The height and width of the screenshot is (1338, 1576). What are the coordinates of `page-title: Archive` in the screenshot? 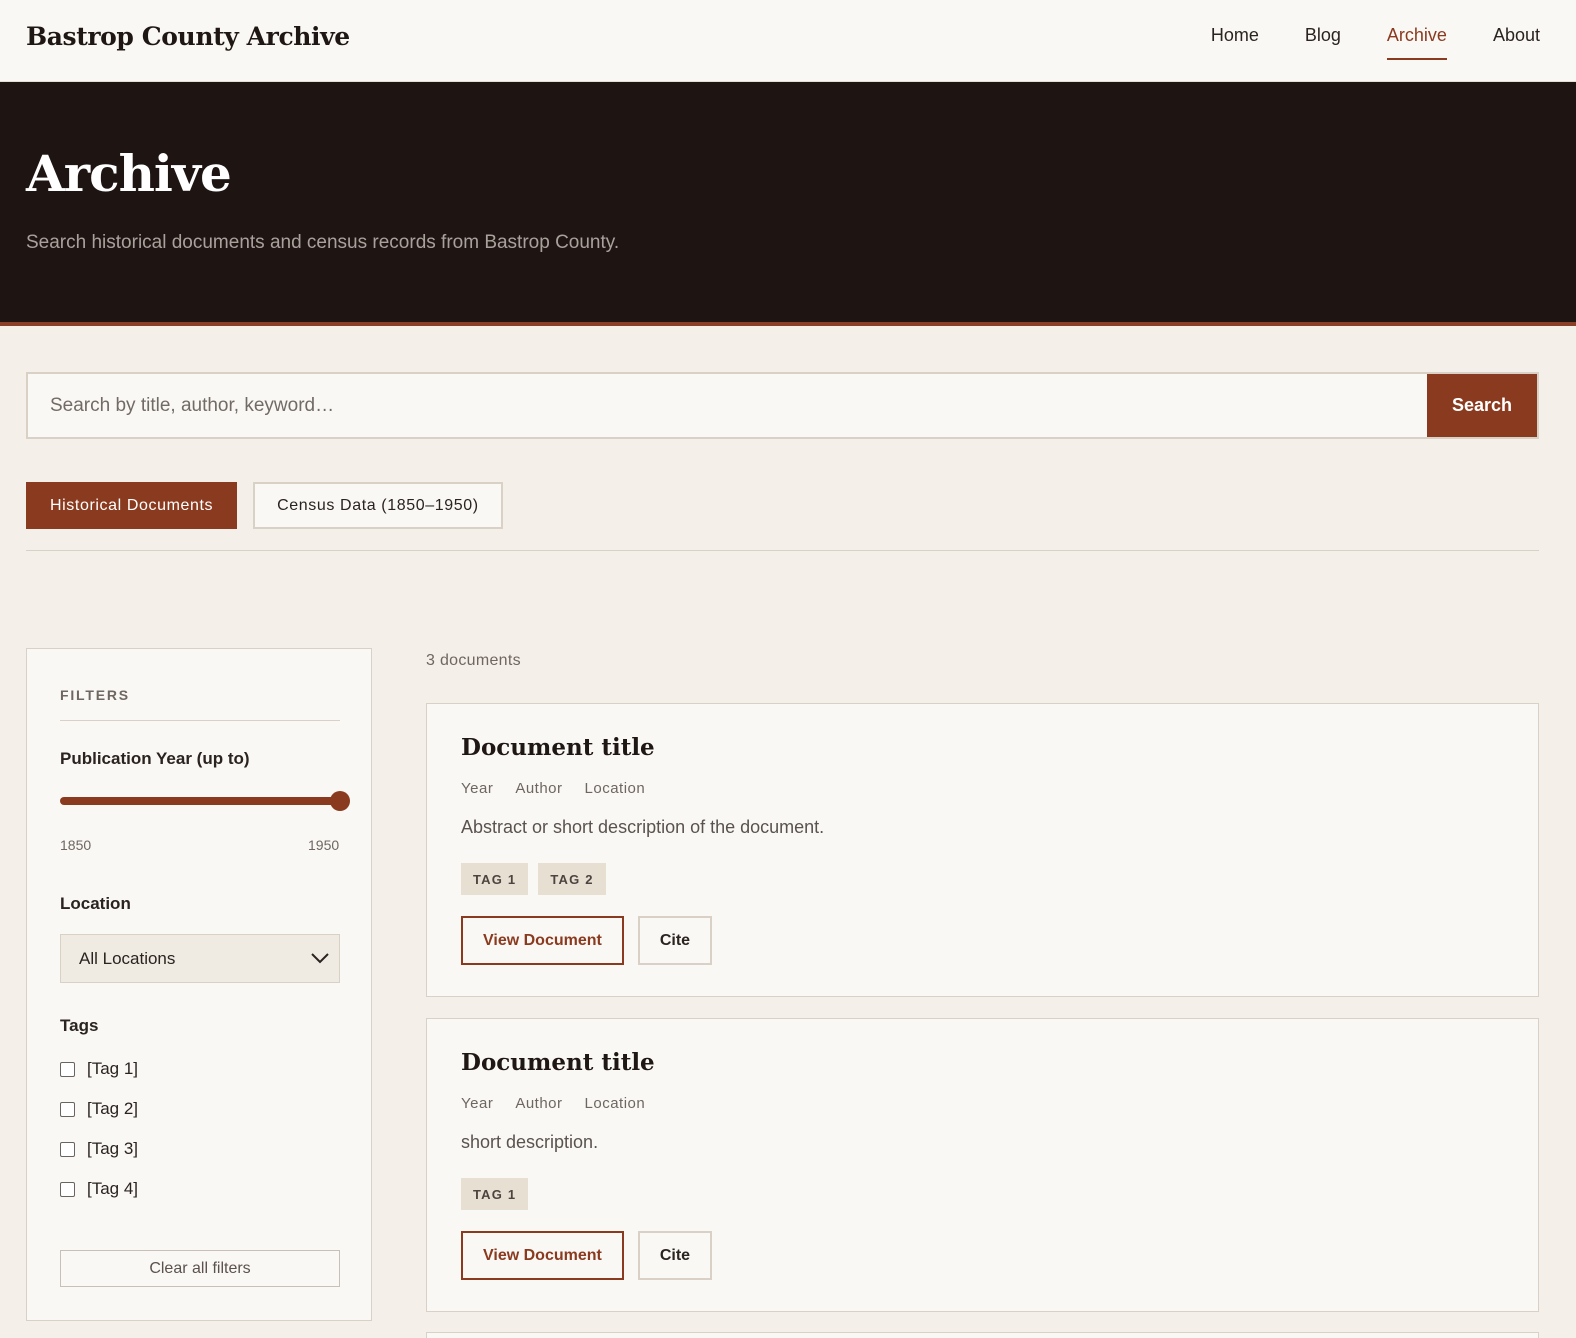 It's located at (129, 173).